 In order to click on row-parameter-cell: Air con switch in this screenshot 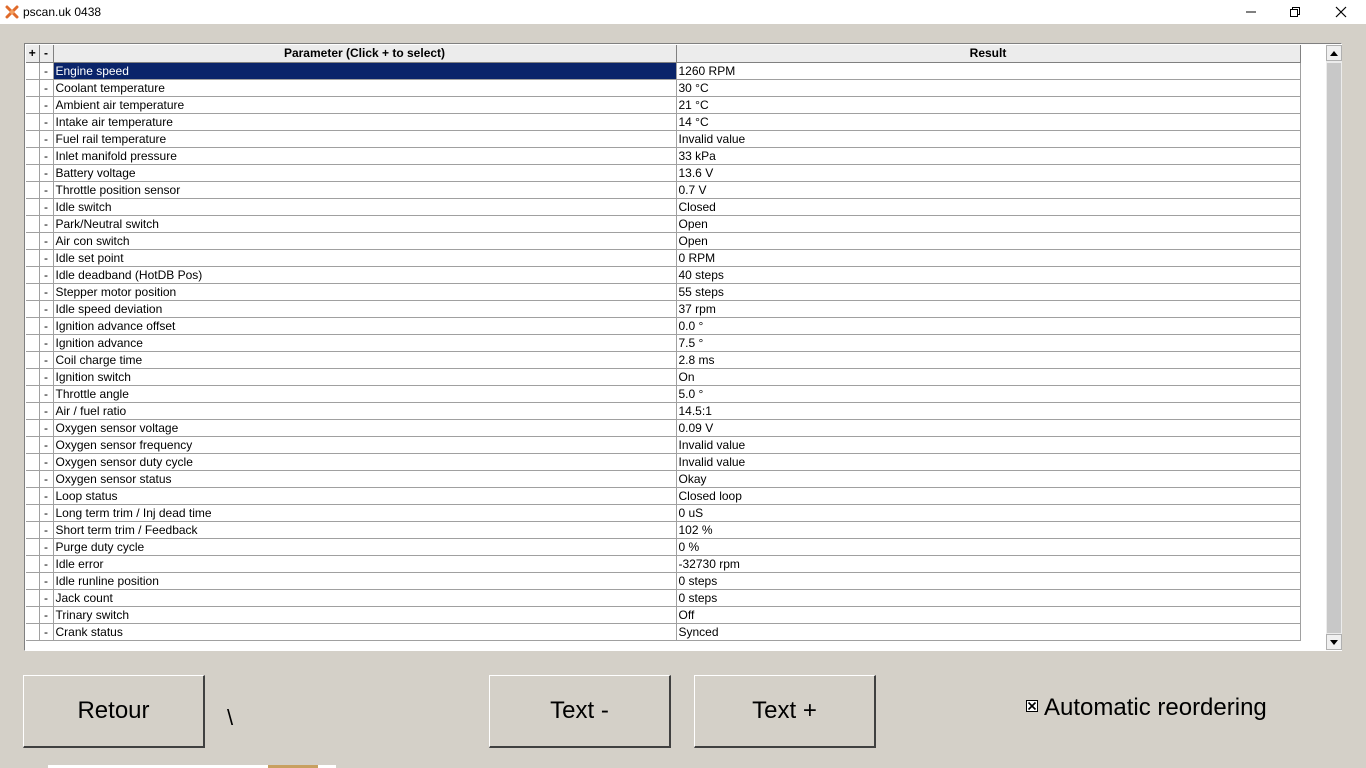, I will do `click(365, 241)`.